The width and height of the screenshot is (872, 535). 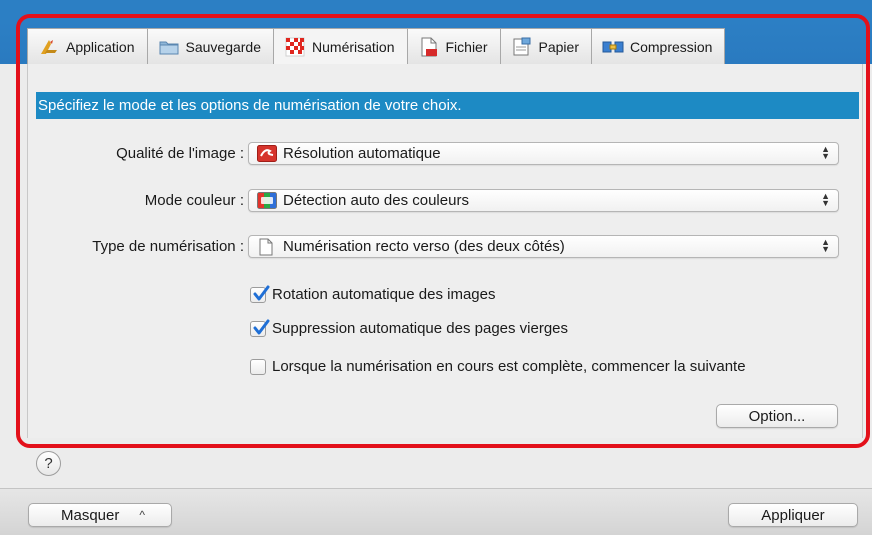 What do you see at coordinates (100, 46) in the screenshot?
I see `tab-label: Application` at bounding box center [100, 46].